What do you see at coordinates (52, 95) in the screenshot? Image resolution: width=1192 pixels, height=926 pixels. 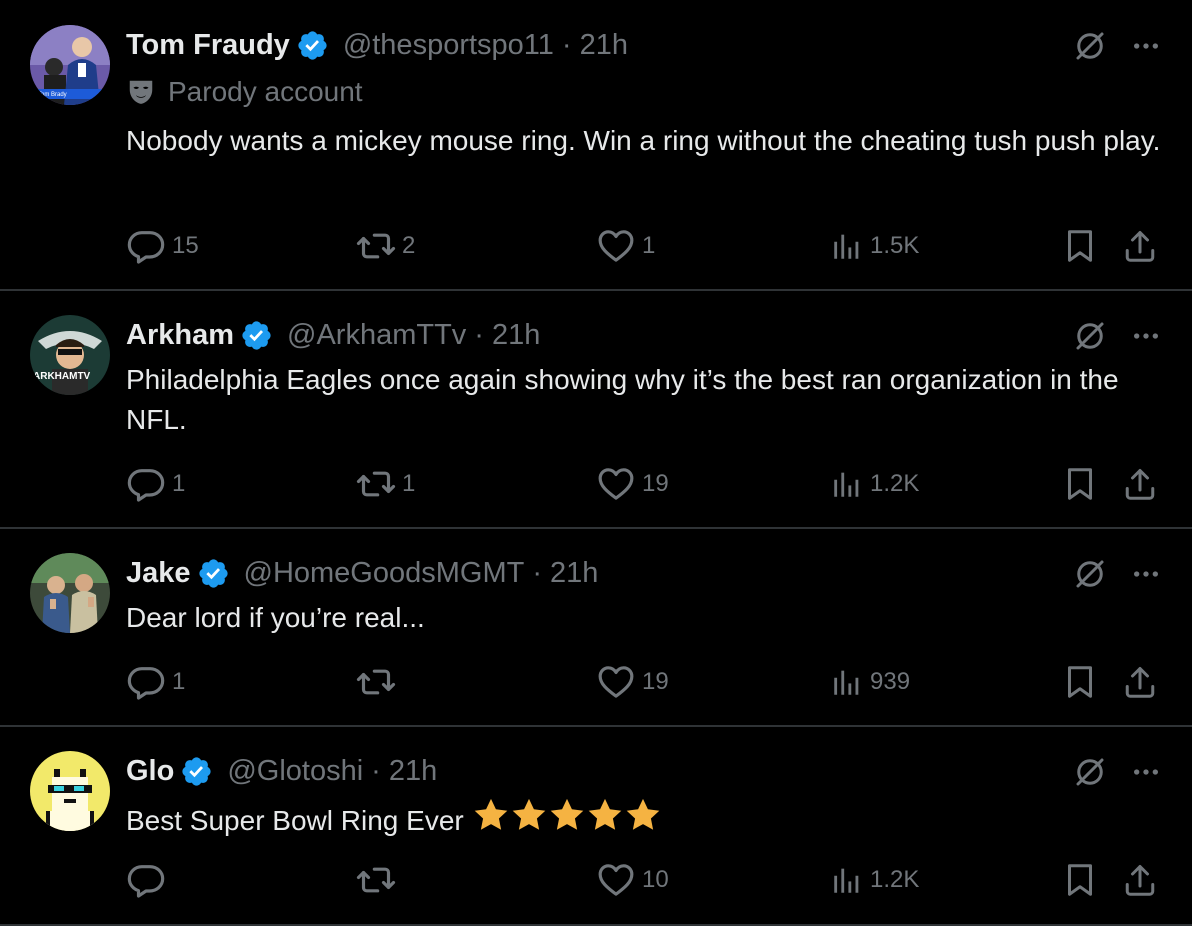 I see `avatar-caption: Tom Brady` at bounding box center [52, 95].